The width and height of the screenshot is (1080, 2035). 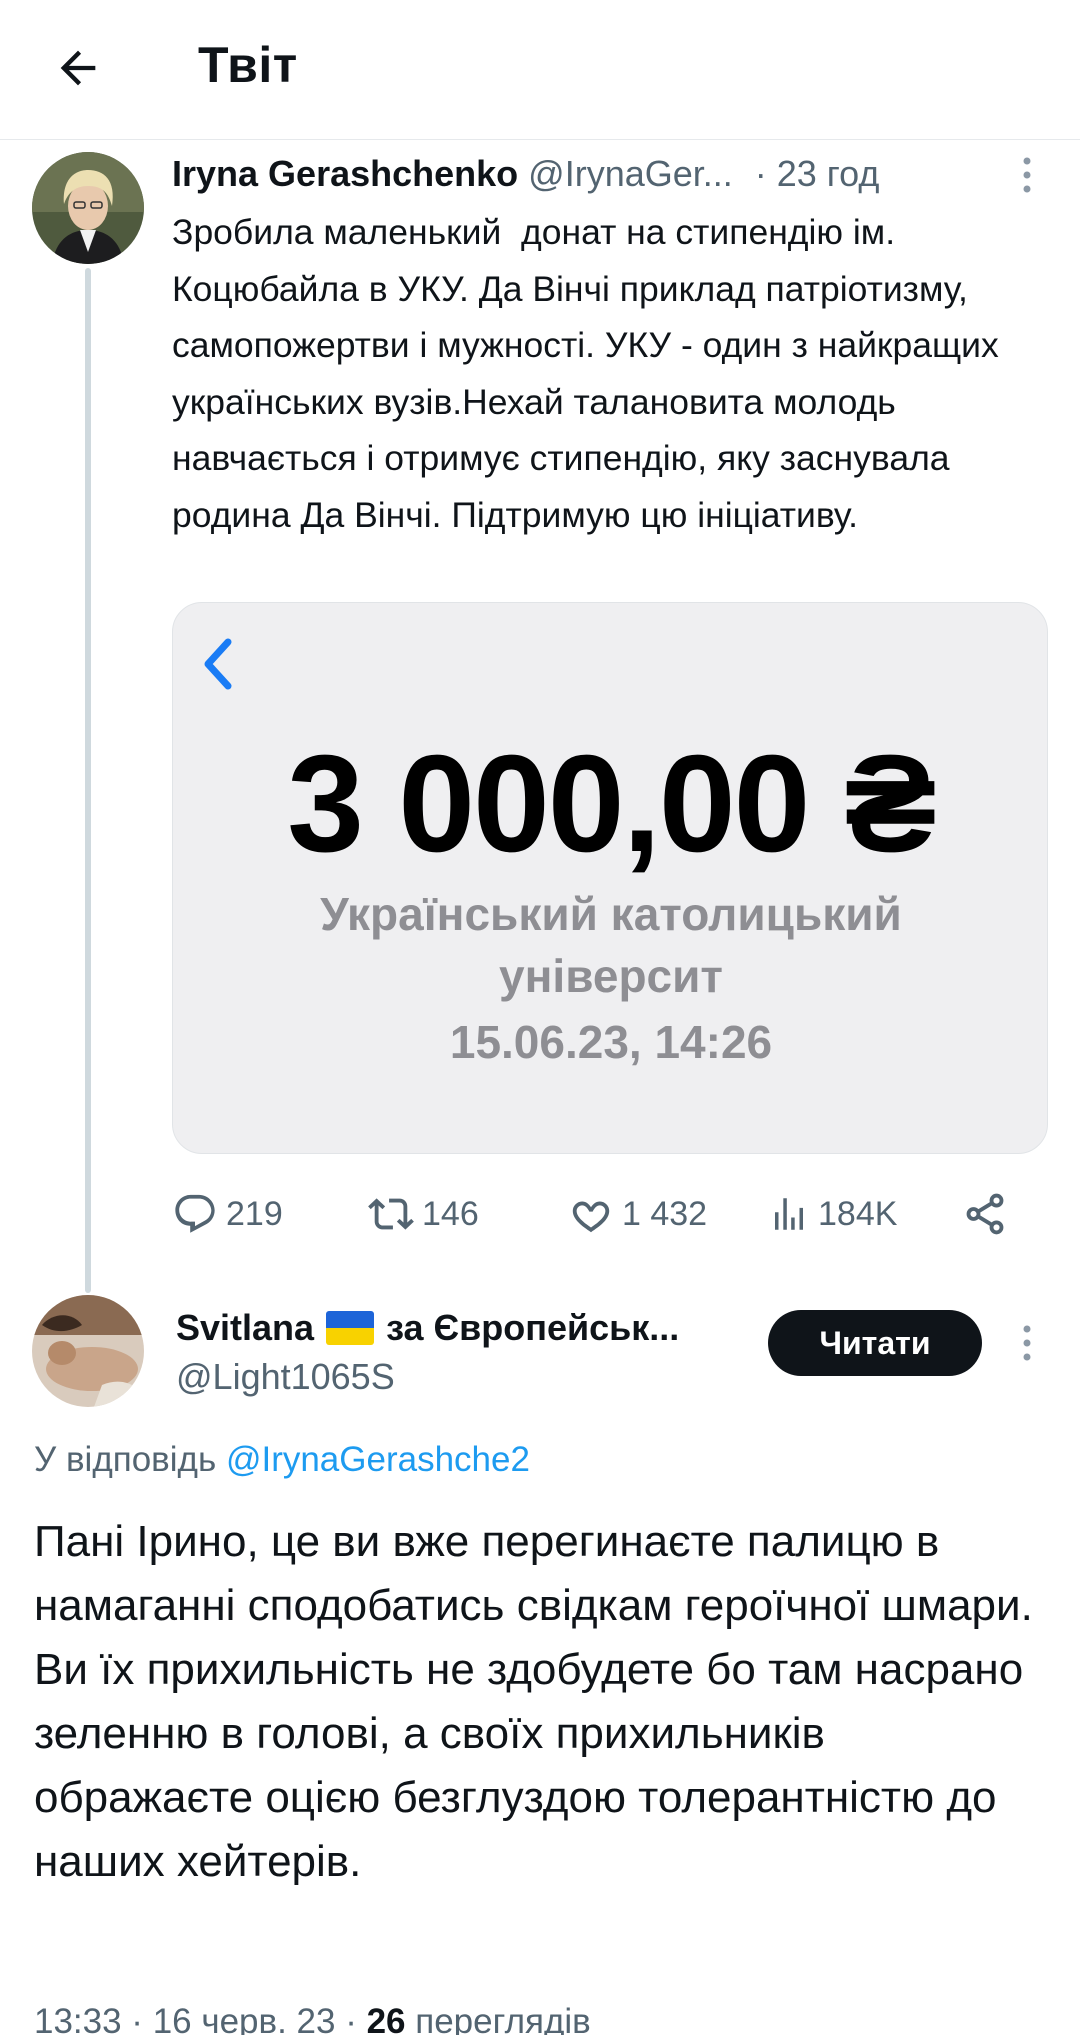 What do you see at coordinates (88, 780) in the screenshot?
I see `thread-connector-line` at bounding box center [88, 780].